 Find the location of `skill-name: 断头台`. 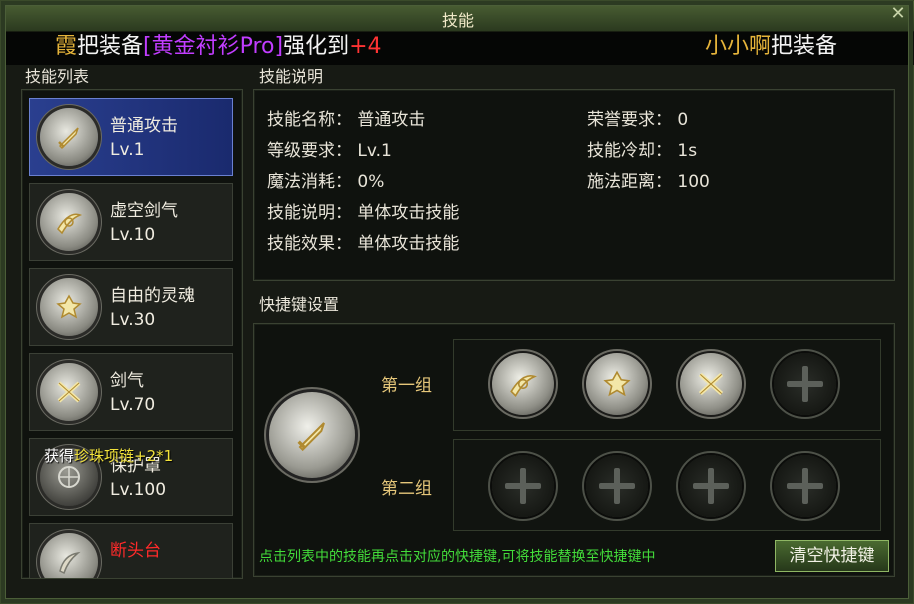

skill-name: 断头台 is located at coordinates (135, 551).